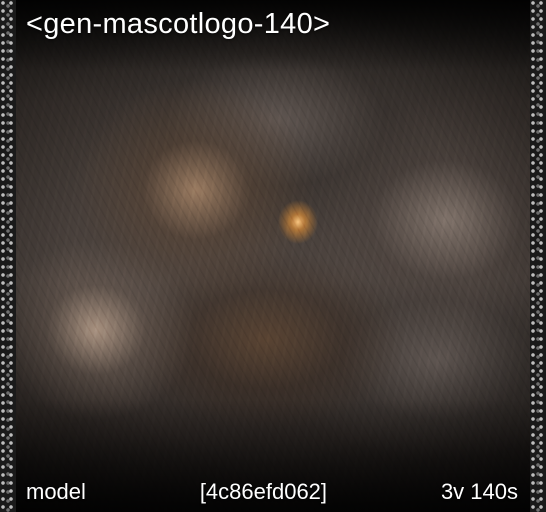 The height and width of the screenshot is (512, 546). Describe the element at coordinates (178, 24) in the screenshot. I see `image-title: <gen-mascotlogo-140>` at that location.